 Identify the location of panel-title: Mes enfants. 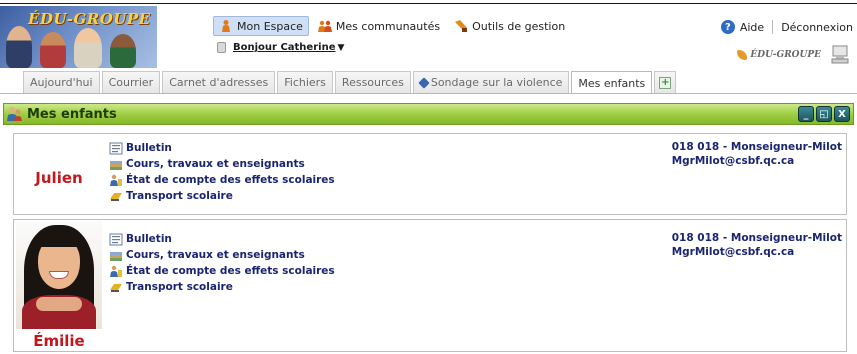
(72, 114).